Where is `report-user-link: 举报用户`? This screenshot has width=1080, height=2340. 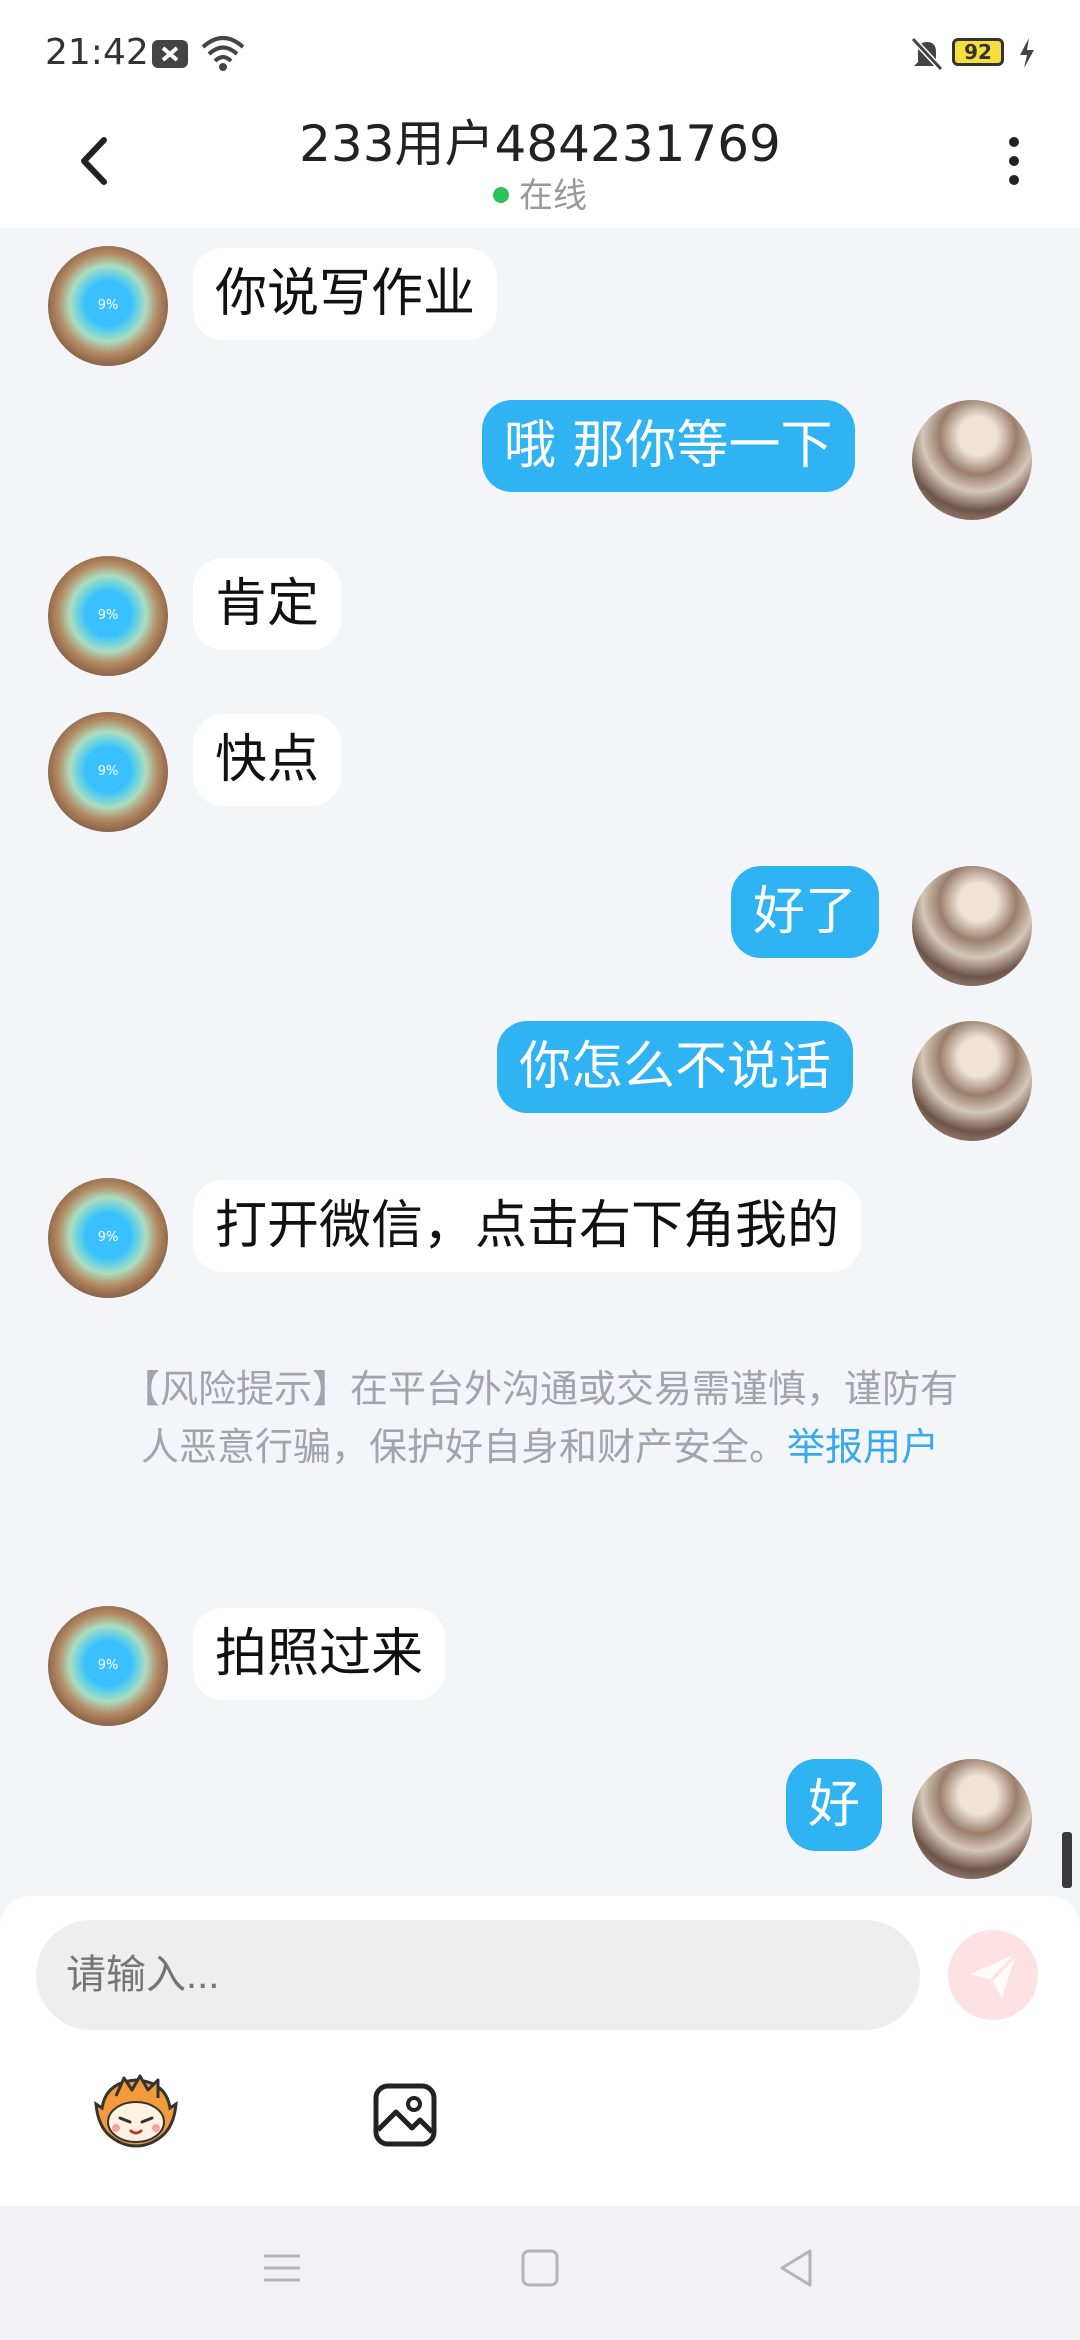 report-user-link: 举报用户 is located at coordinates (863, 1447).